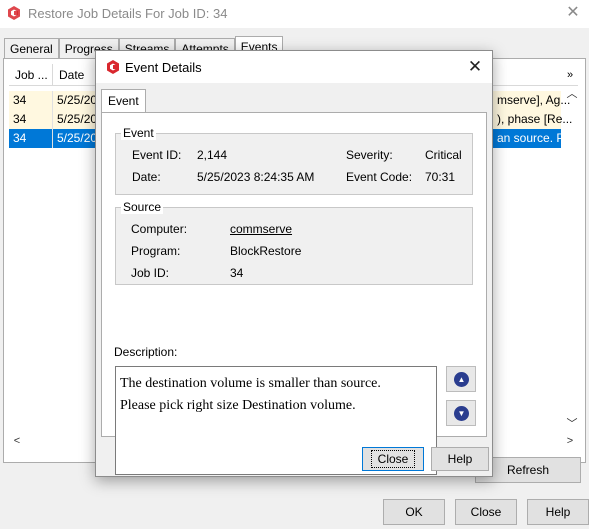 This screenshot has width=589, height=529. I want to click on scroll-up-icon: ︿, so click(572, 94).